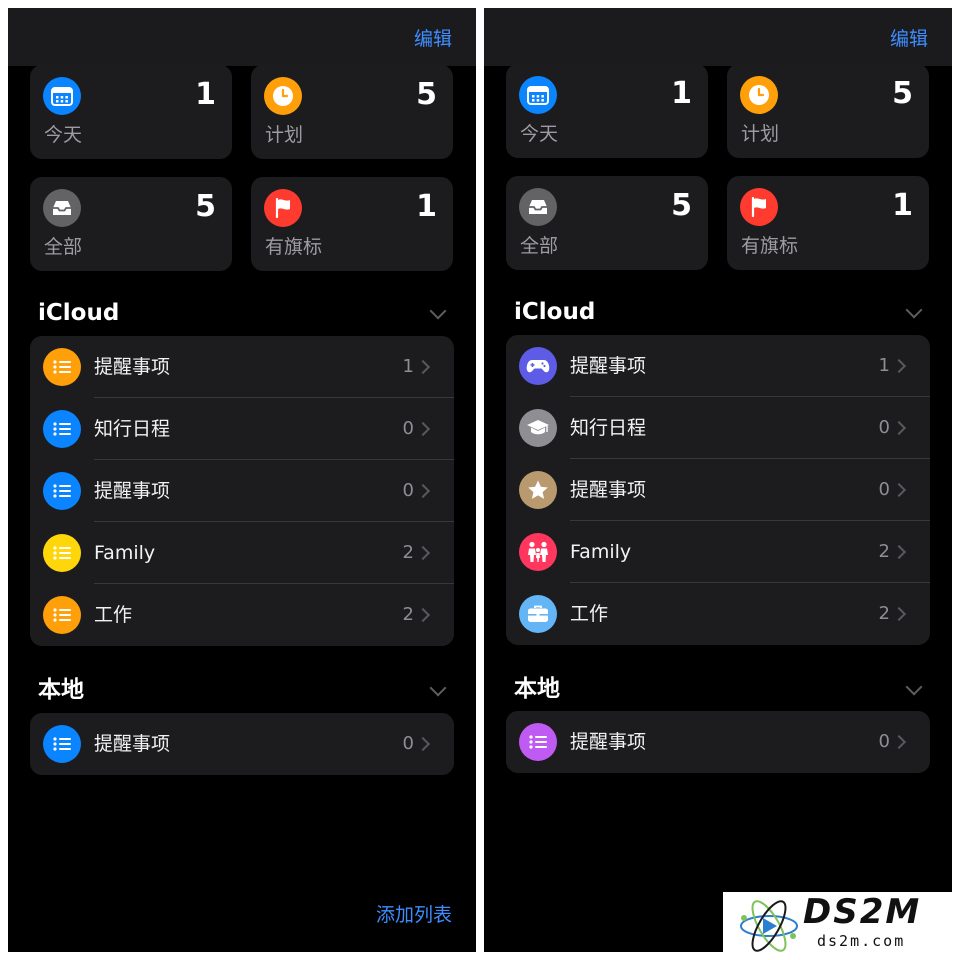 This screenshot has height=960, width=960. I want to click on add-list-button: 添加列表, so click(414, 915).